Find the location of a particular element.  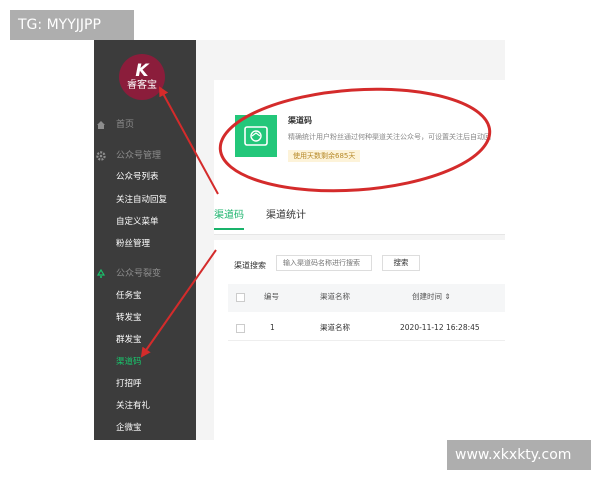

cell-created: 2020-11-12 16:28:45 is located at coordinates (440, 327).